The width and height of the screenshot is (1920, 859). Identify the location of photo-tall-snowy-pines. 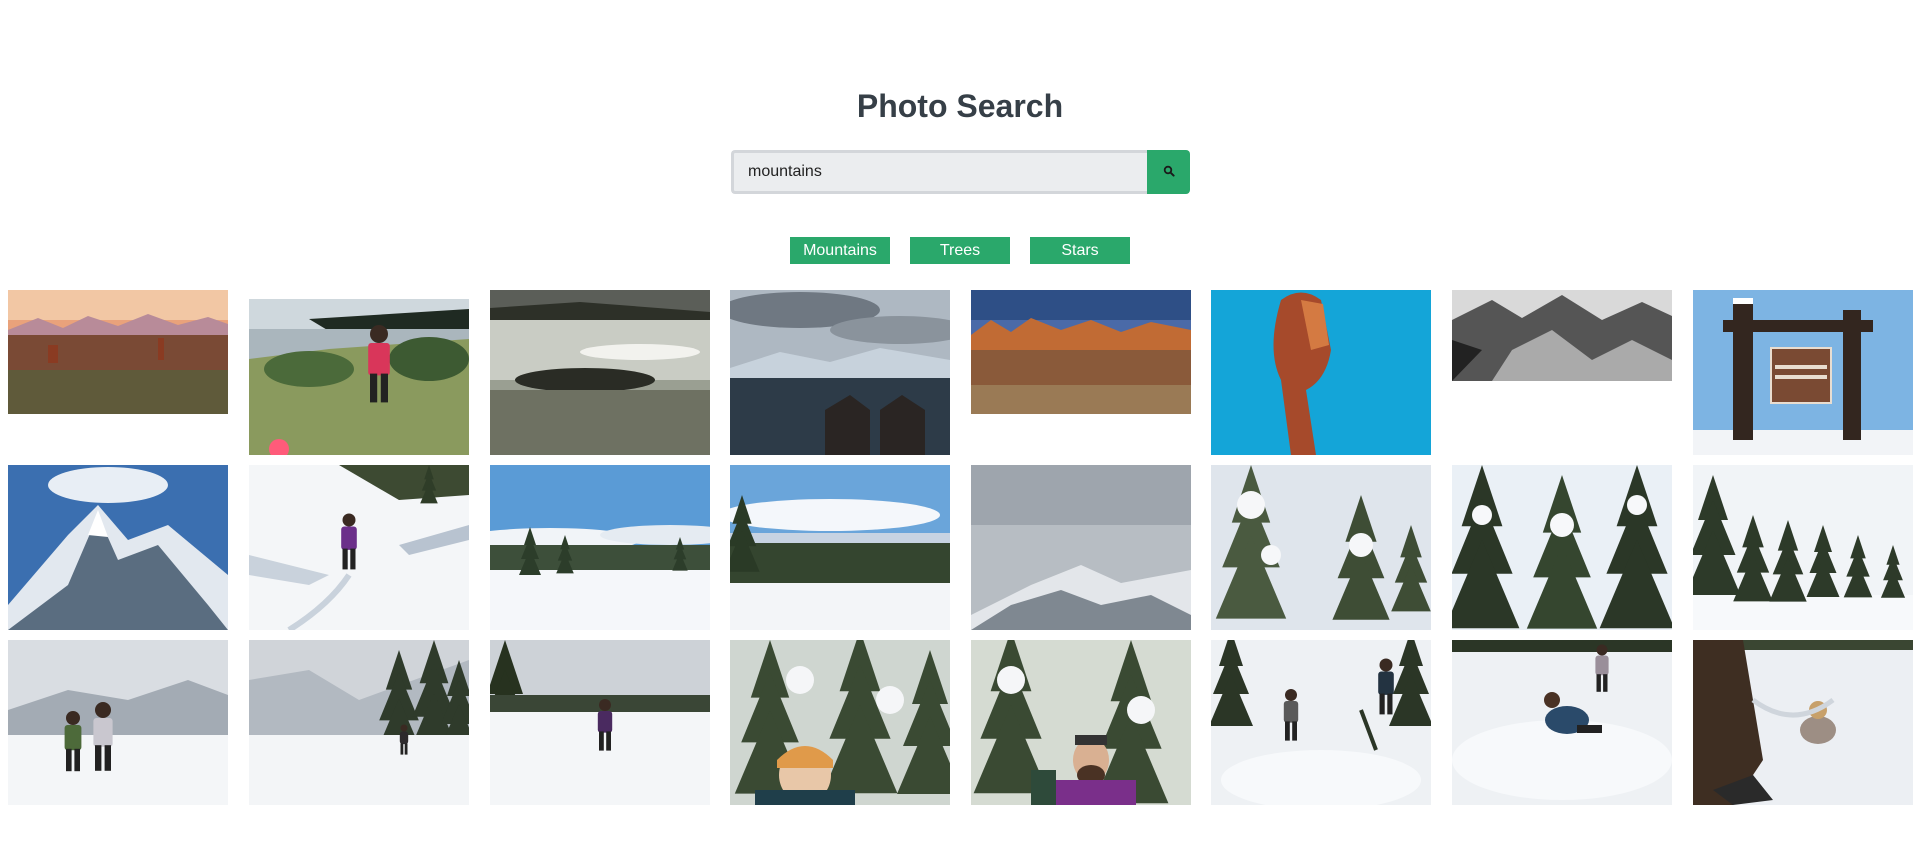
(1562, 547).